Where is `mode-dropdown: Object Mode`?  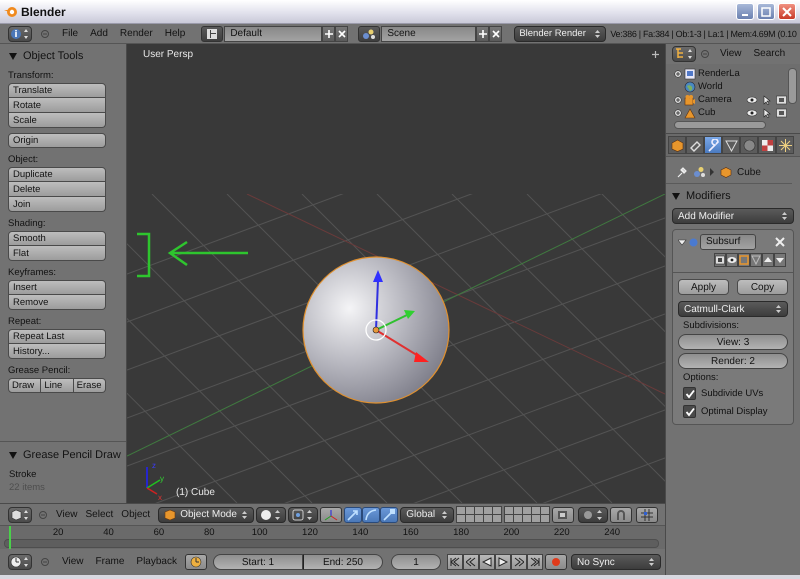
mode-dropdown: Object Mode is located at coordinates (206, 514).